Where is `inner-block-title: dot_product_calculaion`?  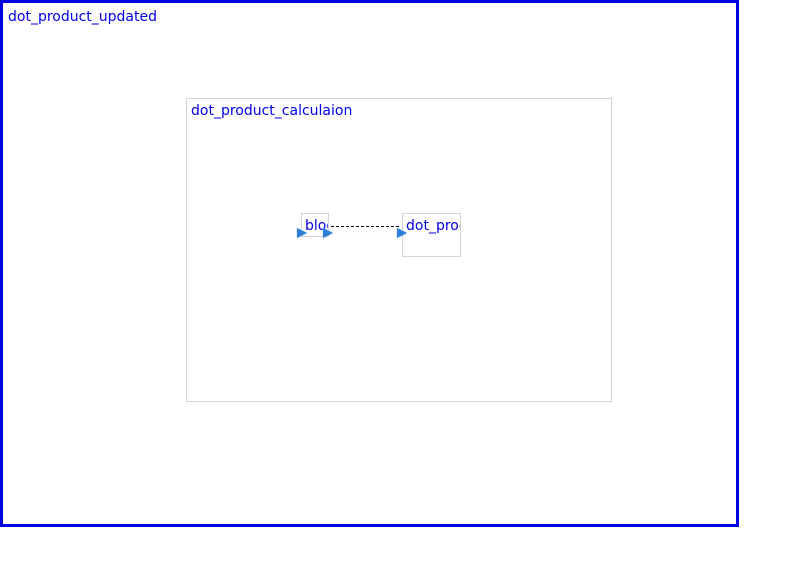
inner-block-title: dot_product_calculaion is located at coordinates (272, 111).